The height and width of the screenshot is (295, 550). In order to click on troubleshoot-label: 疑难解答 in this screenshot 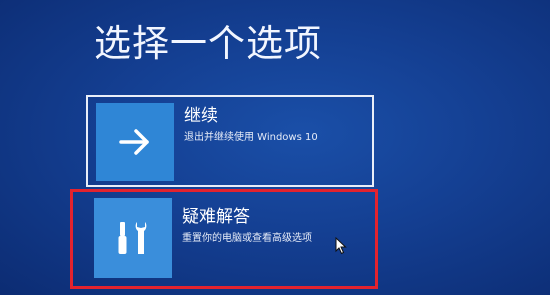, I will do `click(216, 217)`.